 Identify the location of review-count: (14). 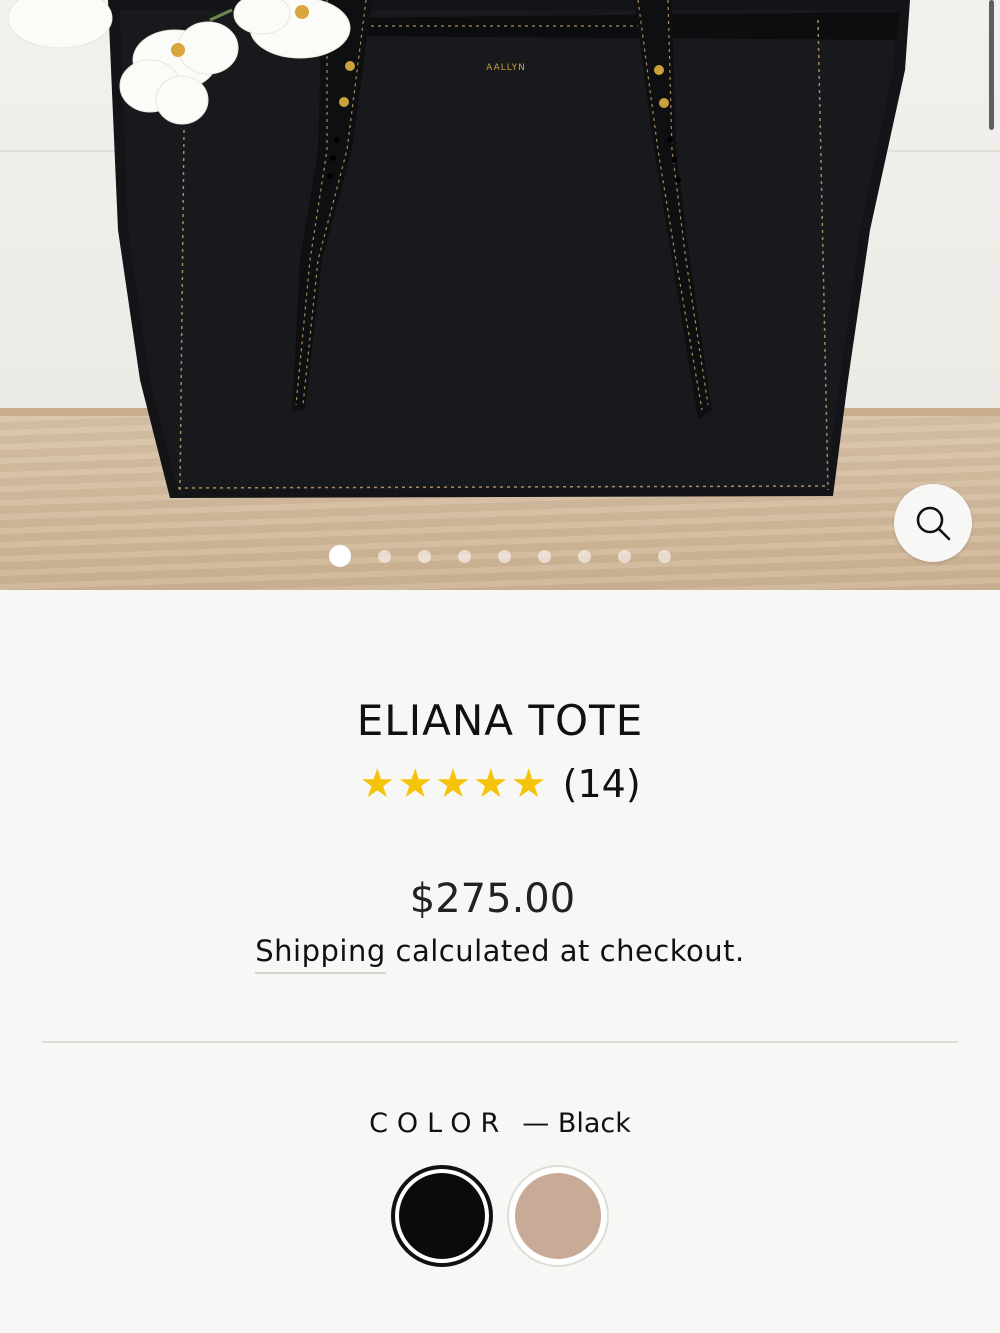
(602, 784).